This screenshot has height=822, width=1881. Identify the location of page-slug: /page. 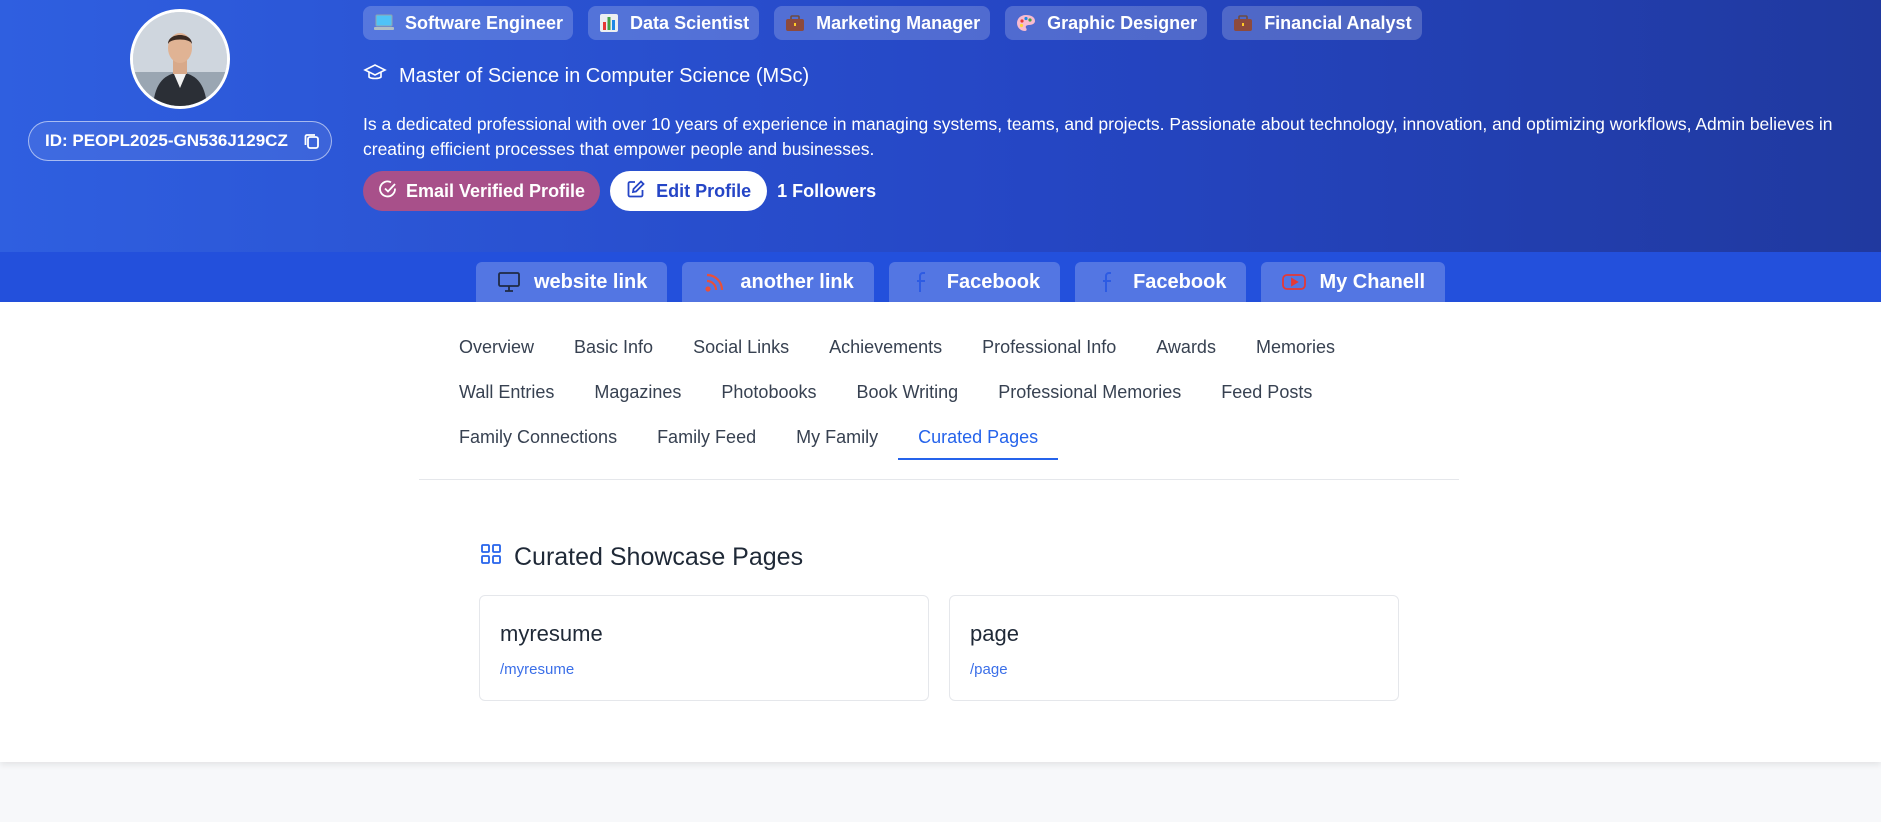
(1174, 669).